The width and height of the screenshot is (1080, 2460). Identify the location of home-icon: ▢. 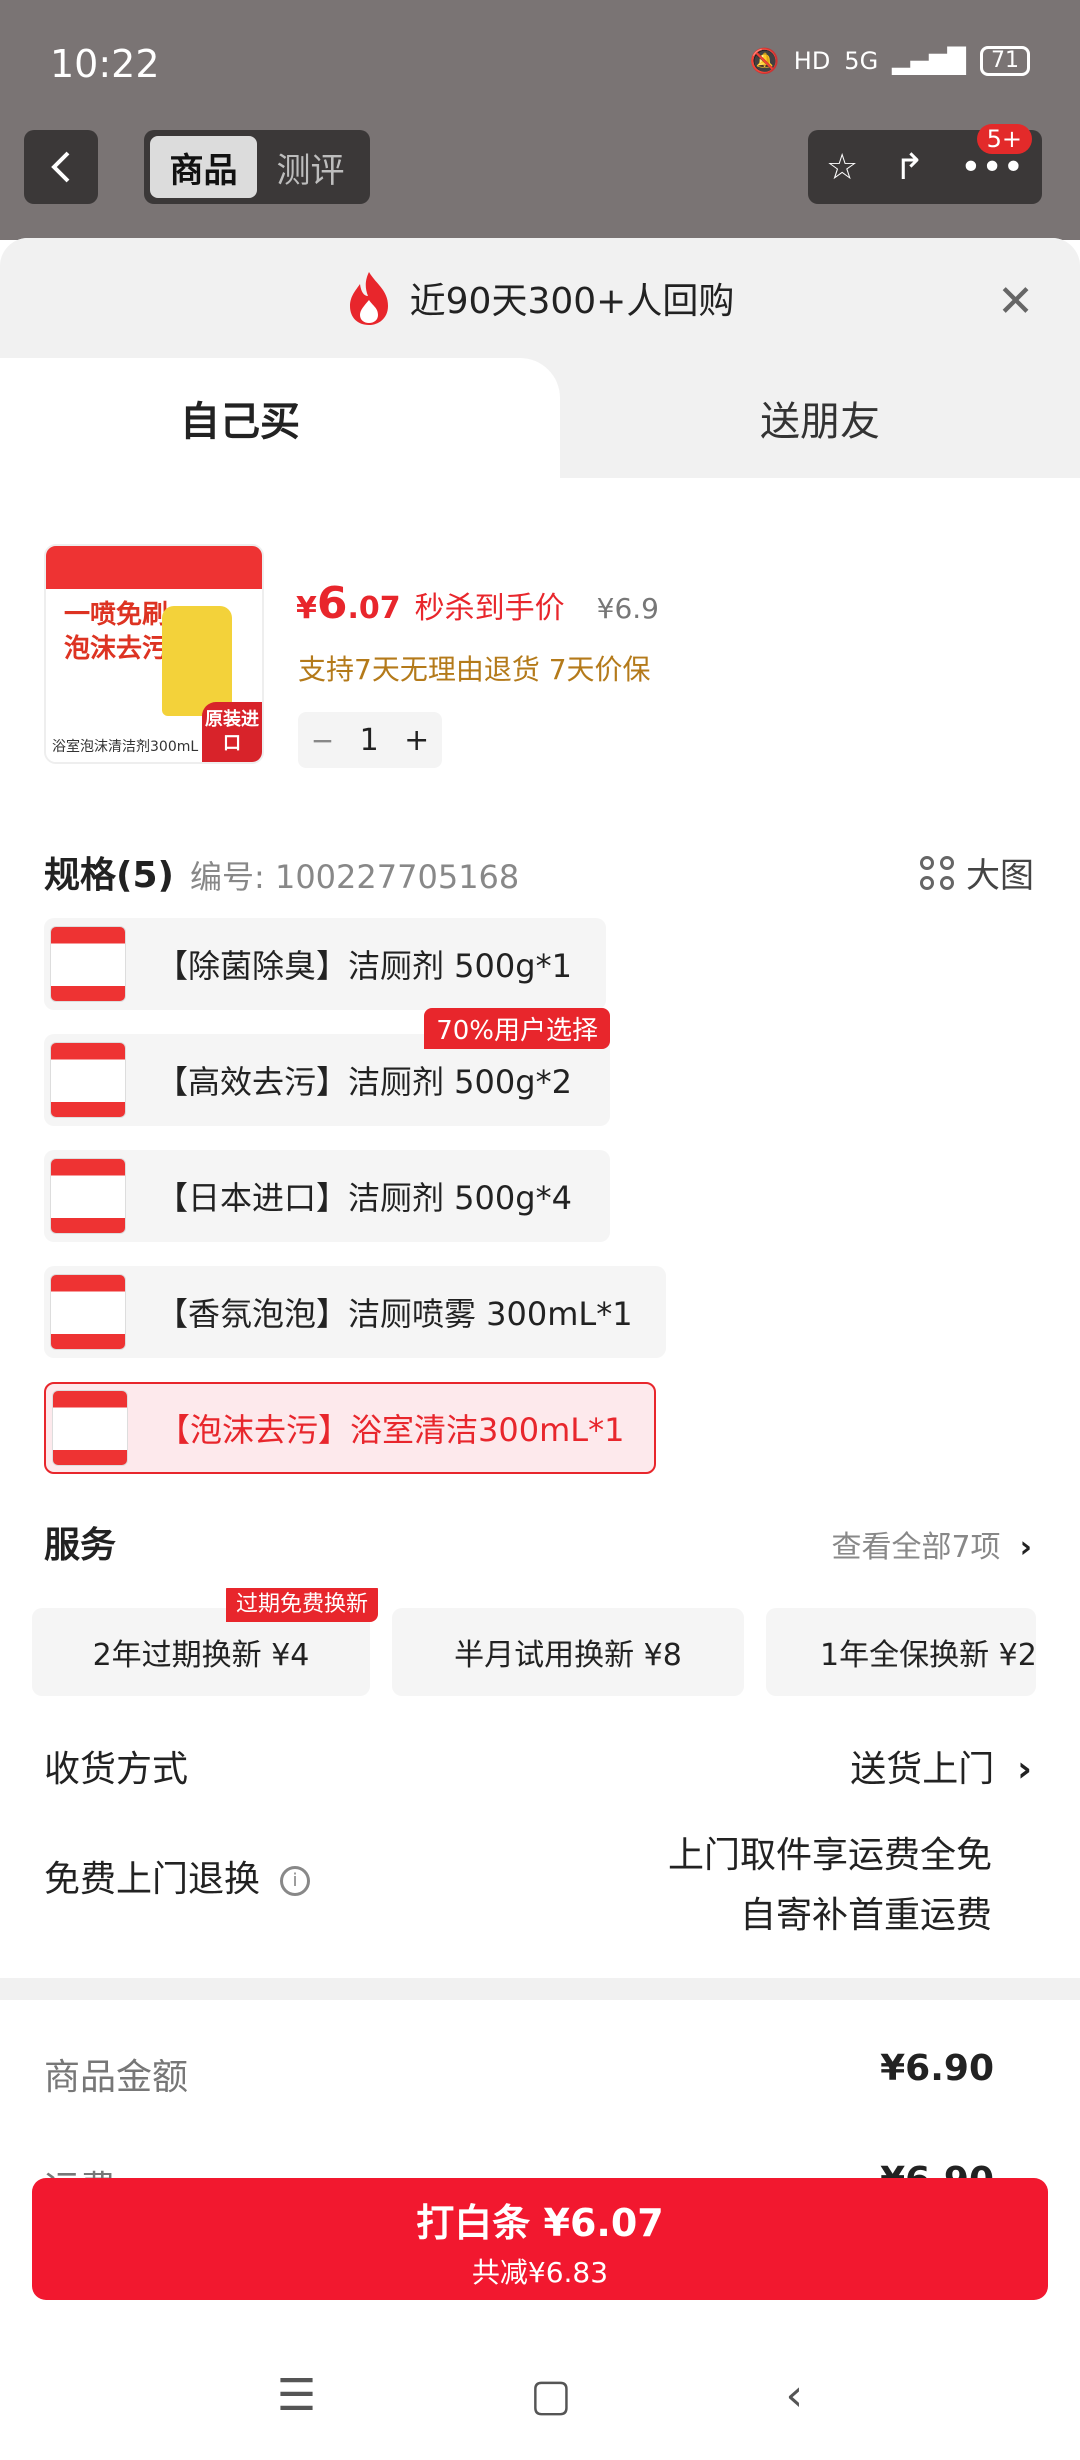
(551, 2395).